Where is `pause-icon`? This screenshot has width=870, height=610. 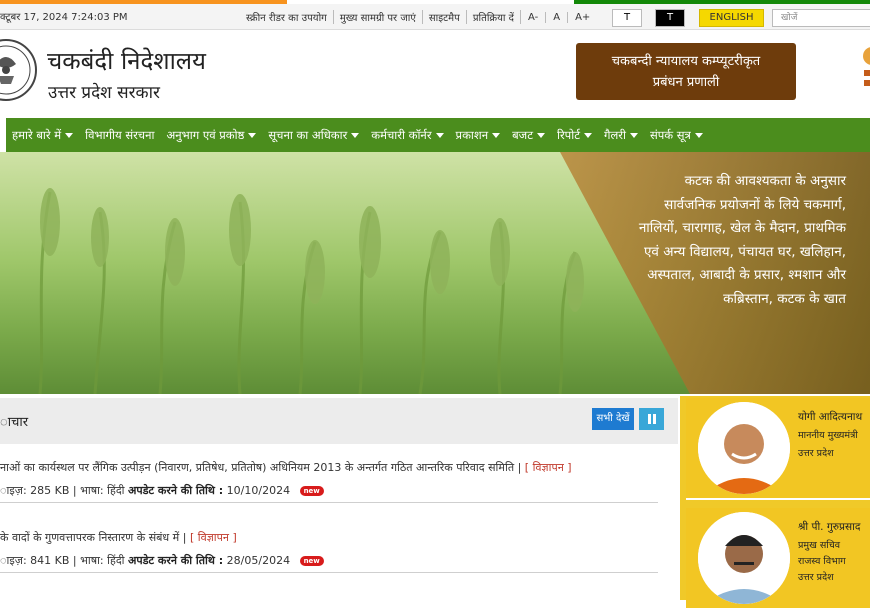 pause-icon is located at coordinates (651, 419).